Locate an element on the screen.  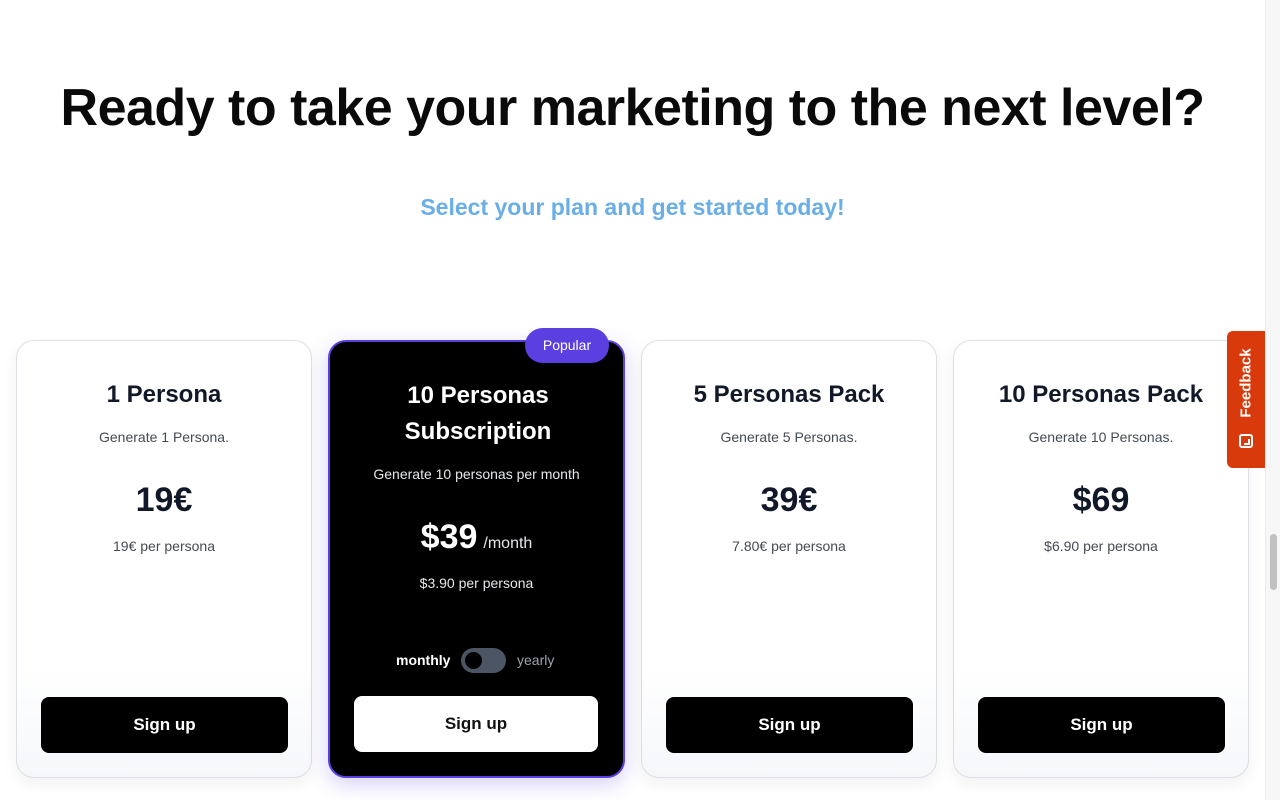
plan-price: $39/month is located at coordinates (476, 537).